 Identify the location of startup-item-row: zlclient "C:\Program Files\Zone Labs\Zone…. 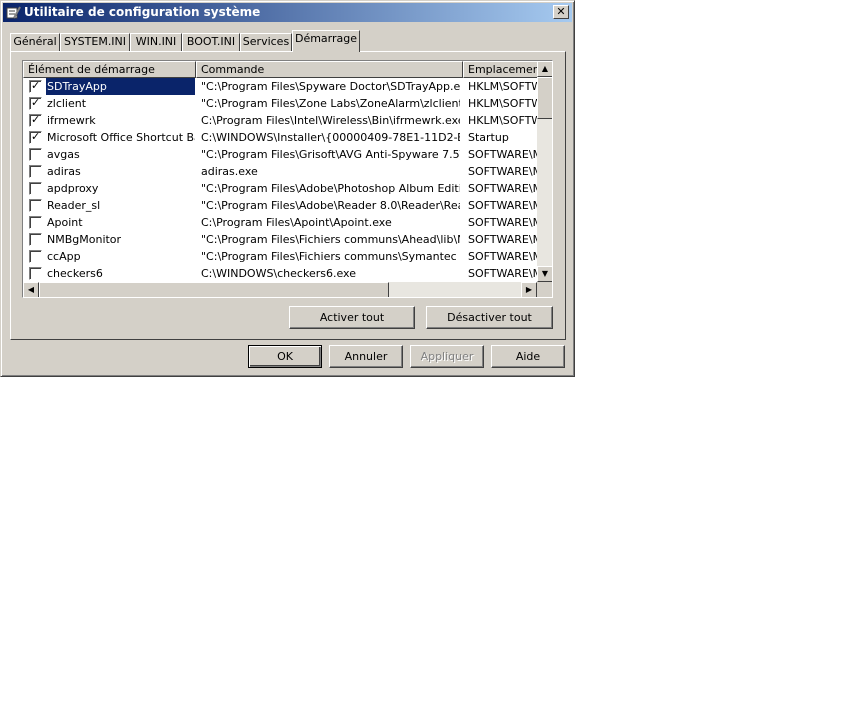
(280, 103).